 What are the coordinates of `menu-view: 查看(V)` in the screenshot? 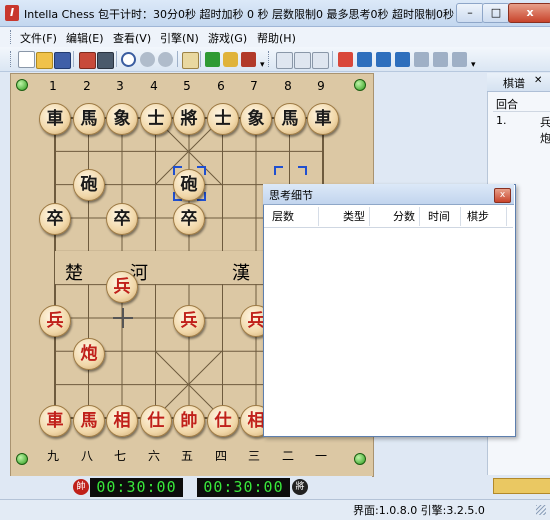 It's located at (132, 38).